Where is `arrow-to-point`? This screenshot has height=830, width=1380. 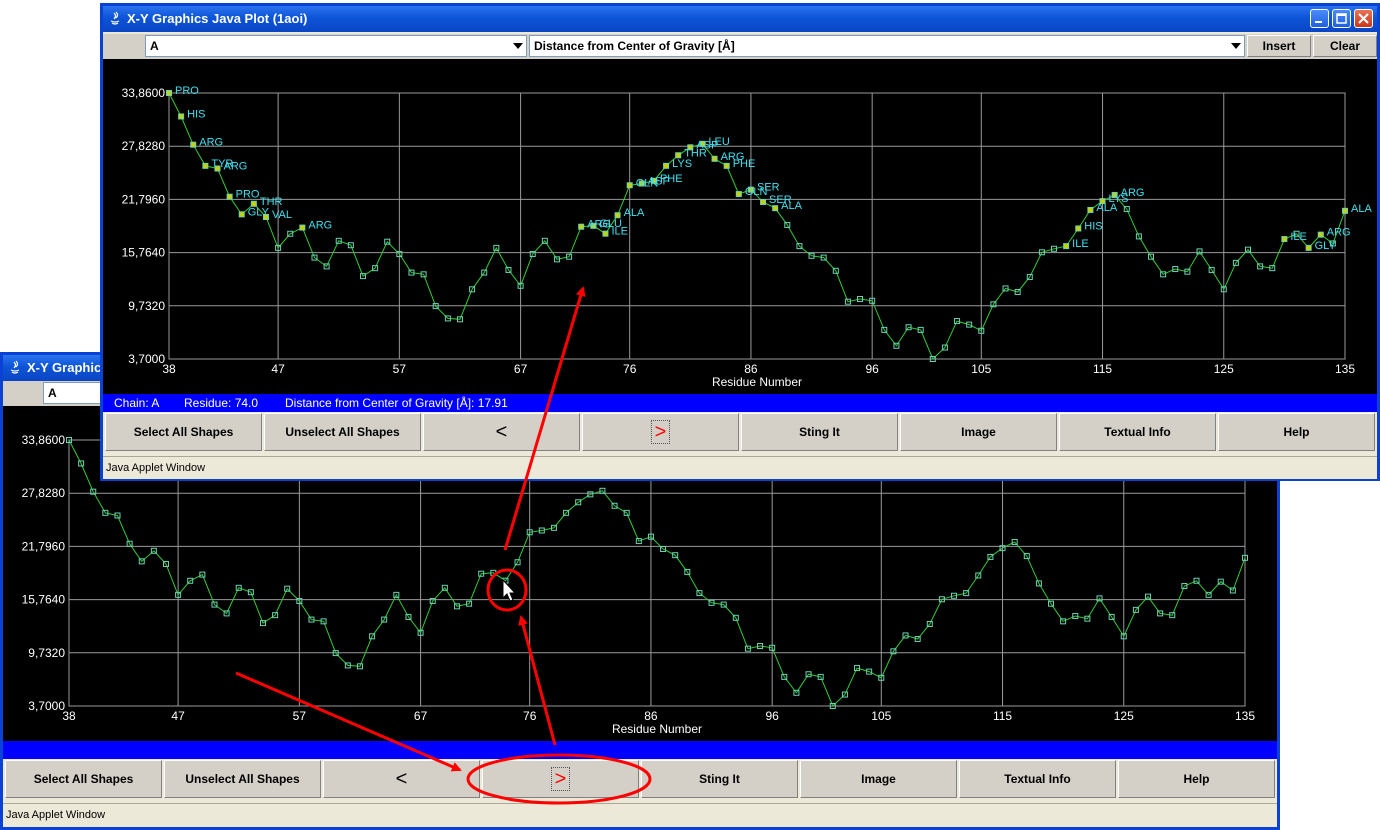 arrow-to-point is located at coordinates (537, 680).